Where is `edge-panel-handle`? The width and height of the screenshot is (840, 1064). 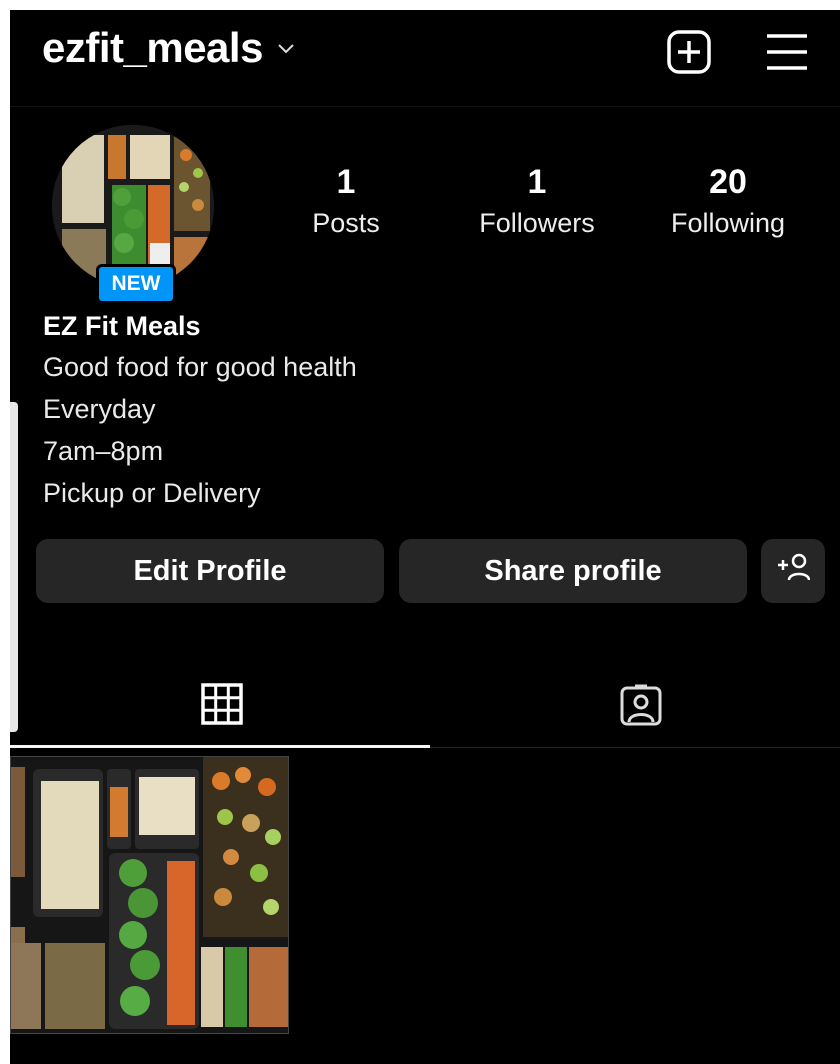
edge-panel-handle is located at coordinates (14, 567).